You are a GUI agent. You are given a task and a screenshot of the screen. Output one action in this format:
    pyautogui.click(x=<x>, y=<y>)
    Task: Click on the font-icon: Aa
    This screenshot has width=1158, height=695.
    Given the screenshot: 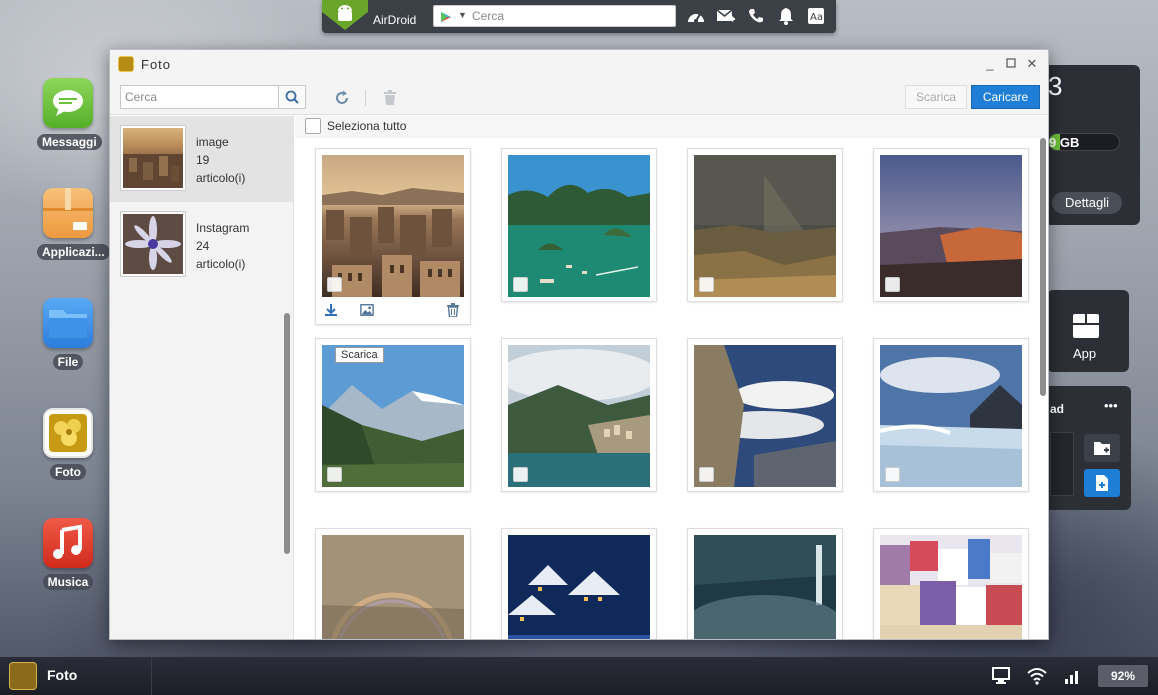 What is the action you would take?
    pyautogui.click(x=816, y=16)
    